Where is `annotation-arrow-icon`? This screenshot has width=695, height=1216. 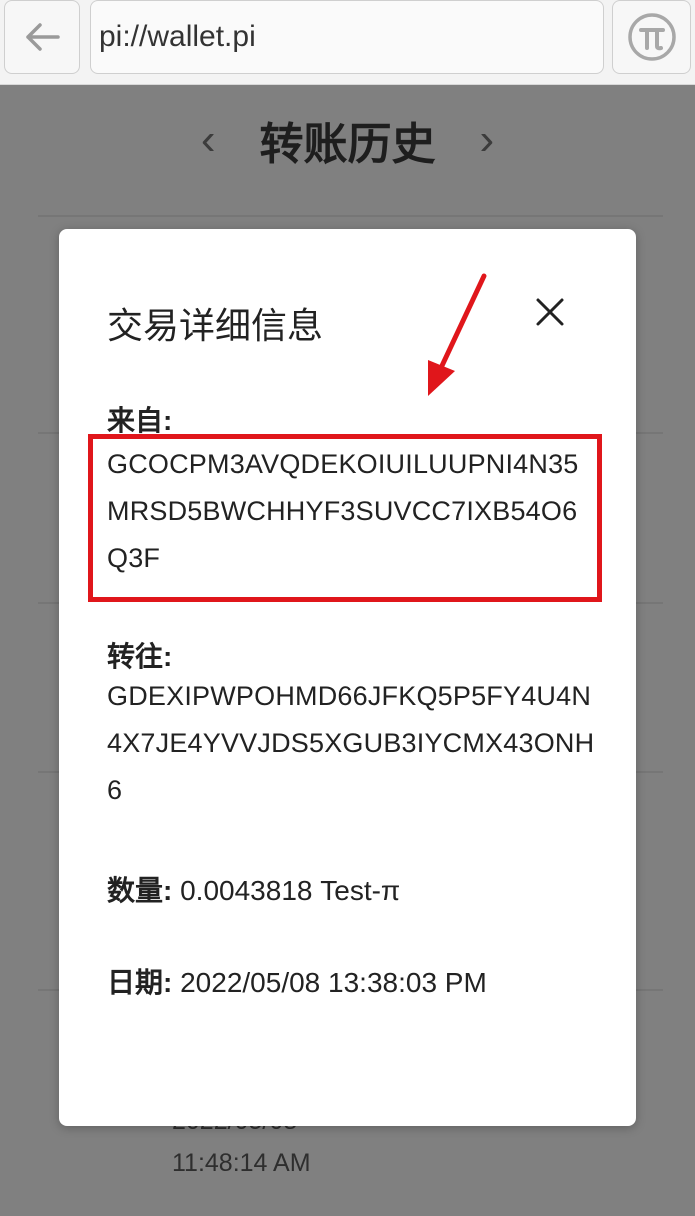
annotation-arrow-icon is located at coordinates (457, 334).